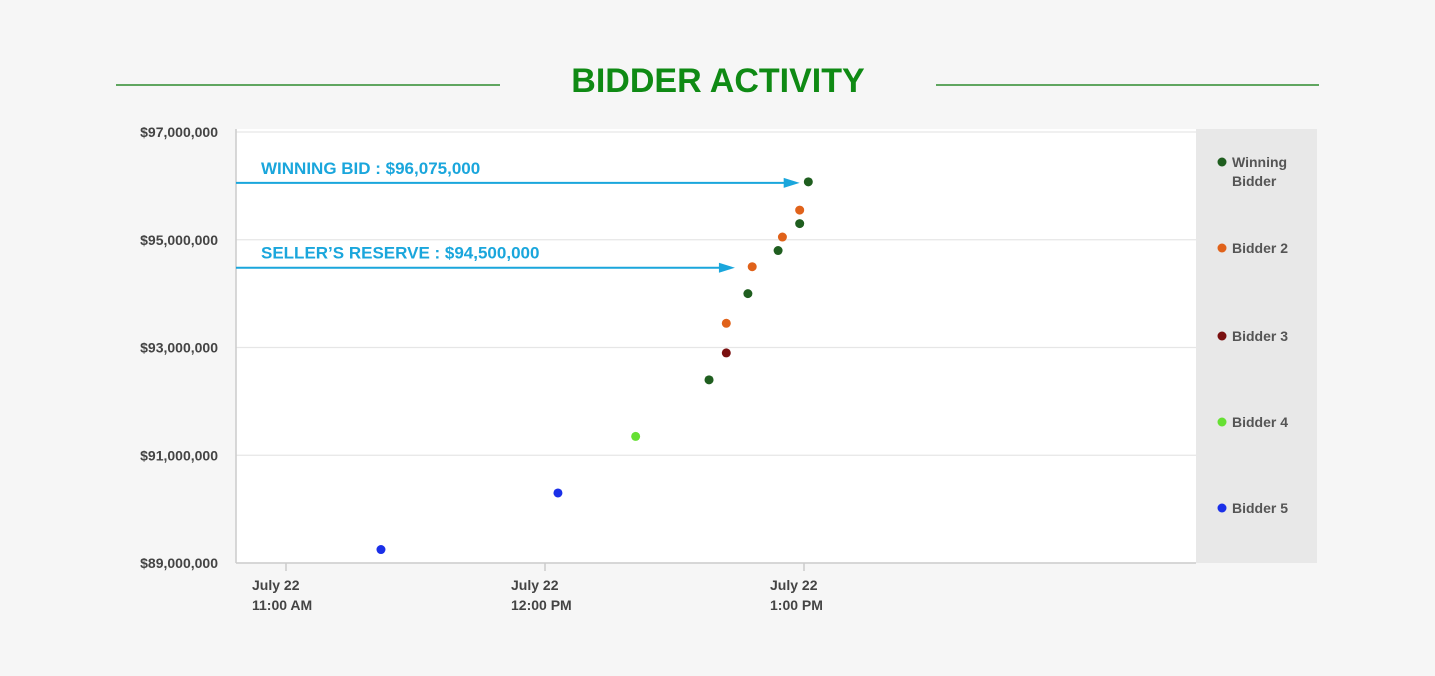 The height and width of the screenshot is (676, 1435). Describe the element at coordinates (718, 81) in the screenshot. I see `chart-title: BIDDER ACTIVITY` at that location.